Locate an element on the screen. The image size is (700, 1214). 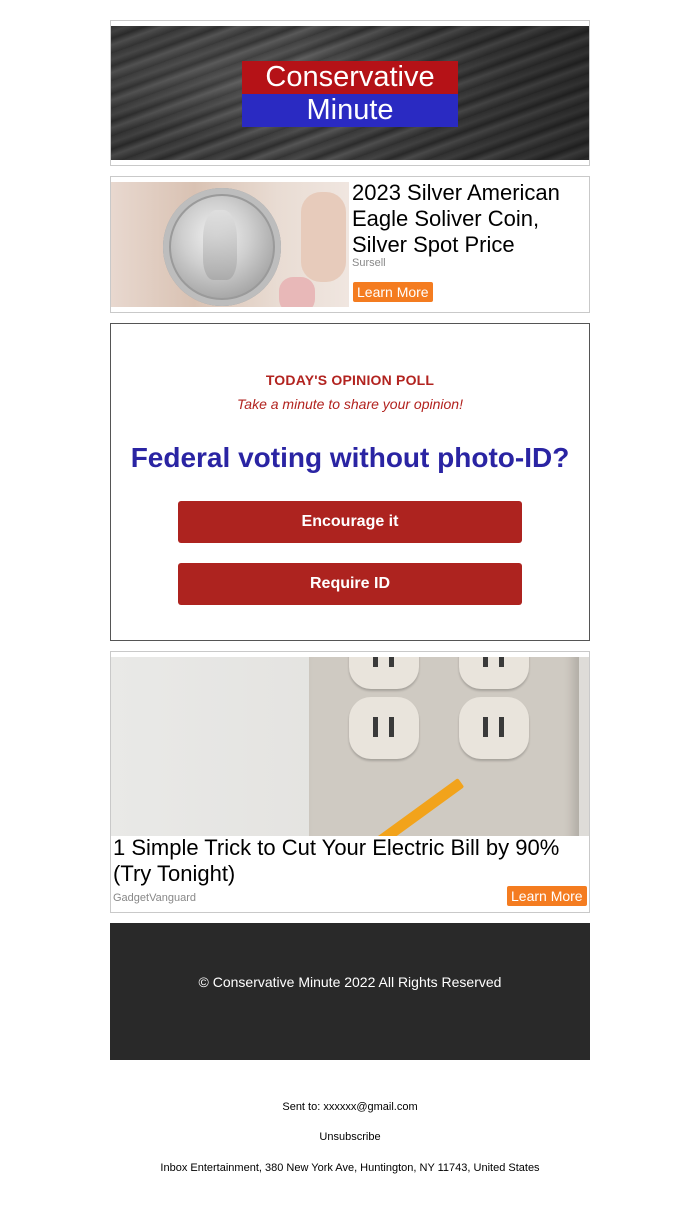
header-card: Conservative Minute is located at coordinates (350, 93).